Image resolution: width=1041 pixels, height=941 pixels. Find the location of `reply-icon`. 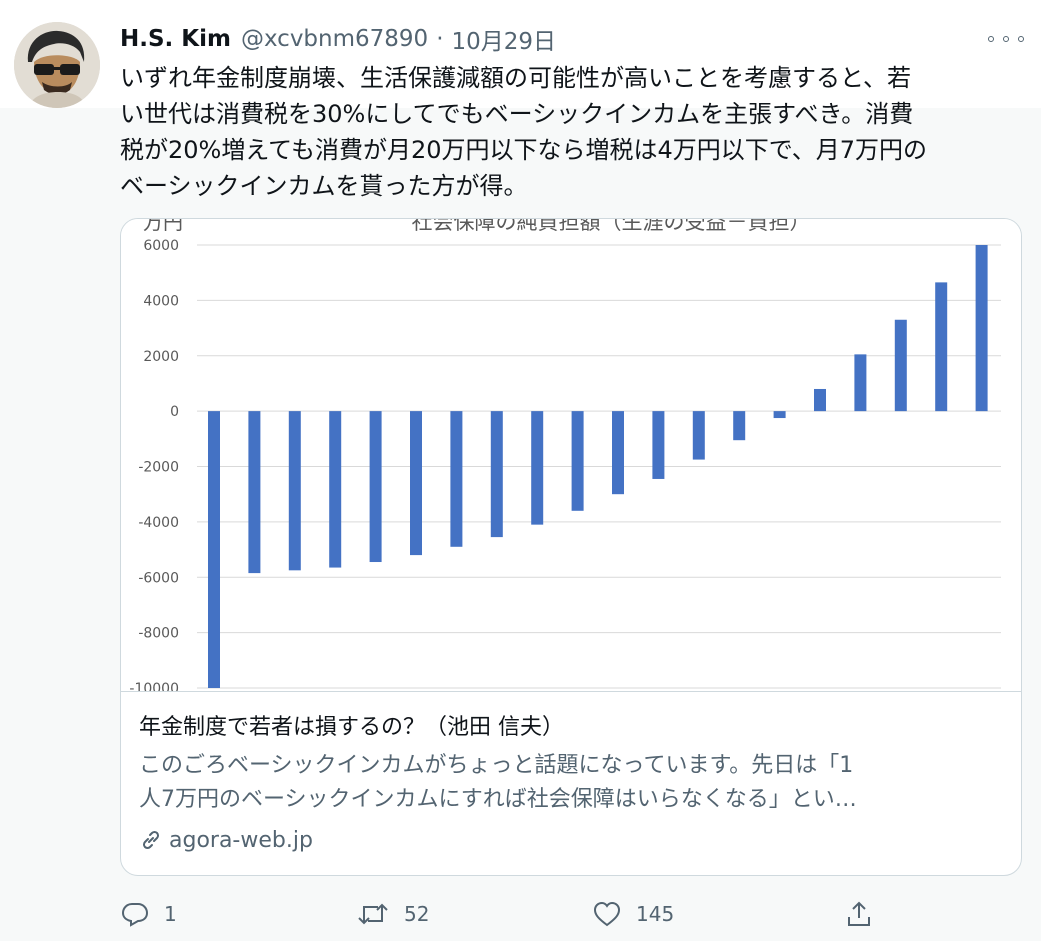

reply-icon is located at coordinates (135, 915).